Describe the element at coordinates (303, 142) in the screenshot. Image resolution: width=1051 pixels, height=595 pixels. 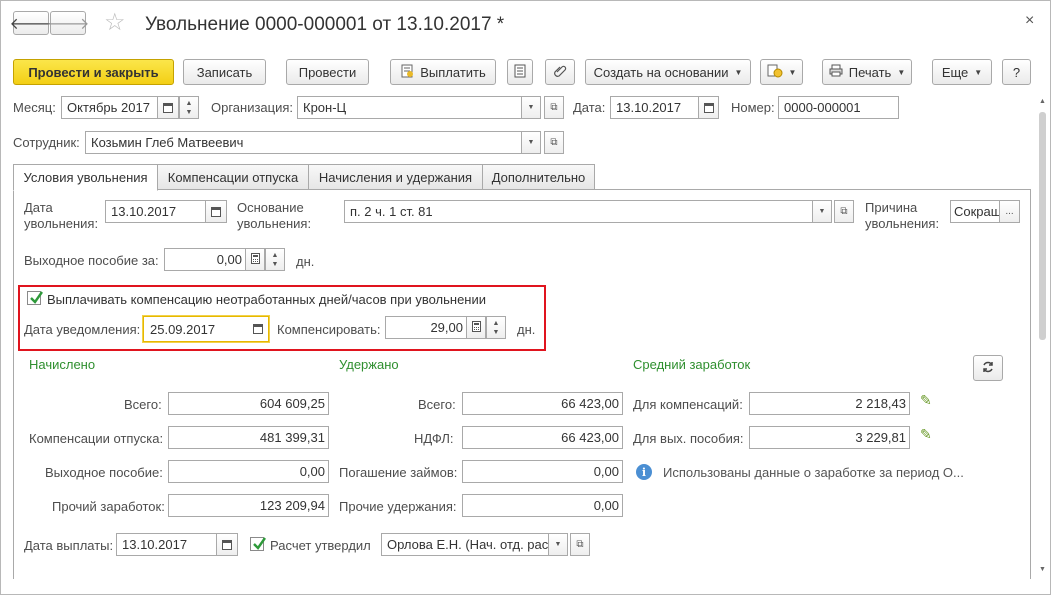
I see `employee-input: Козьмин Глеб Матвеевич` at that location.